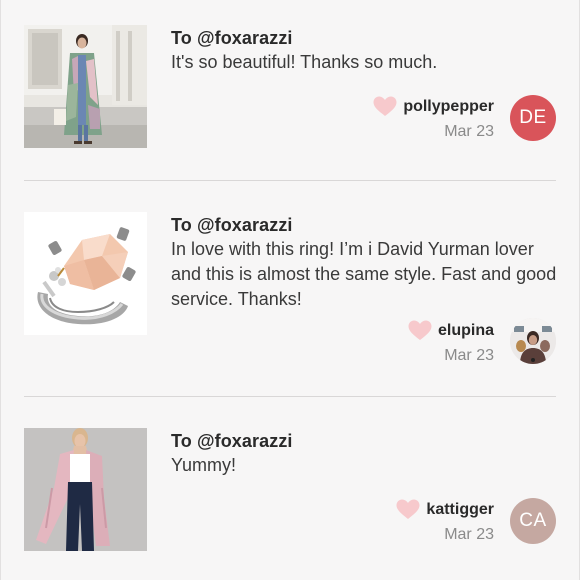 This screenshot has width=580, height=580. Describe the element at coordinates (466, 331) in the screenshot. I see `reviewer-username: elupina` at that location.